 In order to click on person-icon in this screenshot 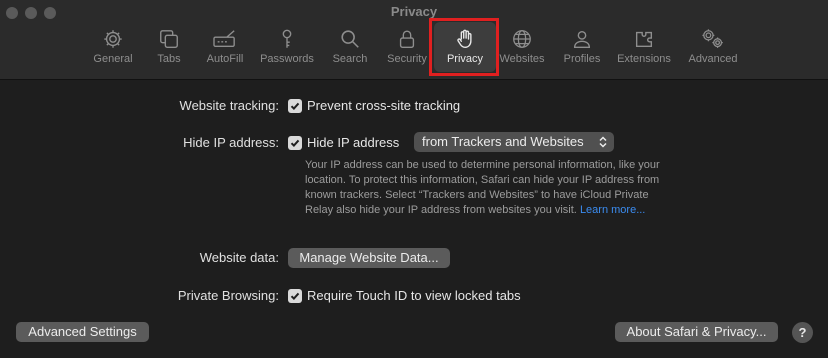, I will do `click(582, 39)`.